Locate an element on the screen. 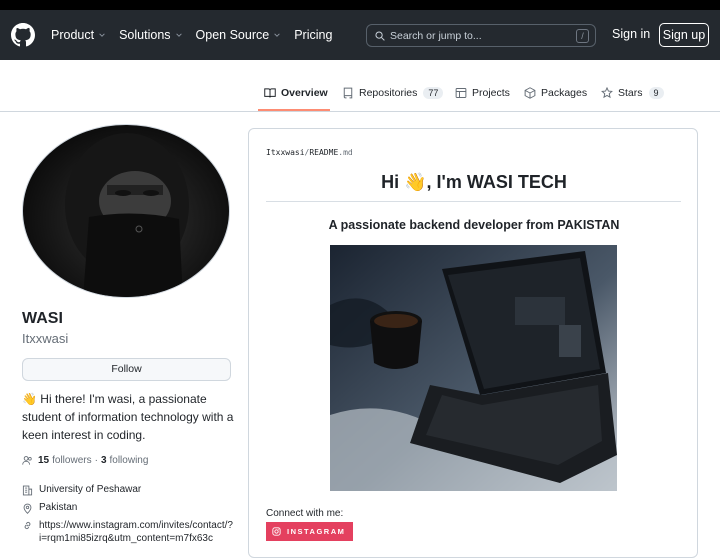 Image resolution: width=720 pixels, height=558 pixels. search-input is located at coordinates (480, 35).